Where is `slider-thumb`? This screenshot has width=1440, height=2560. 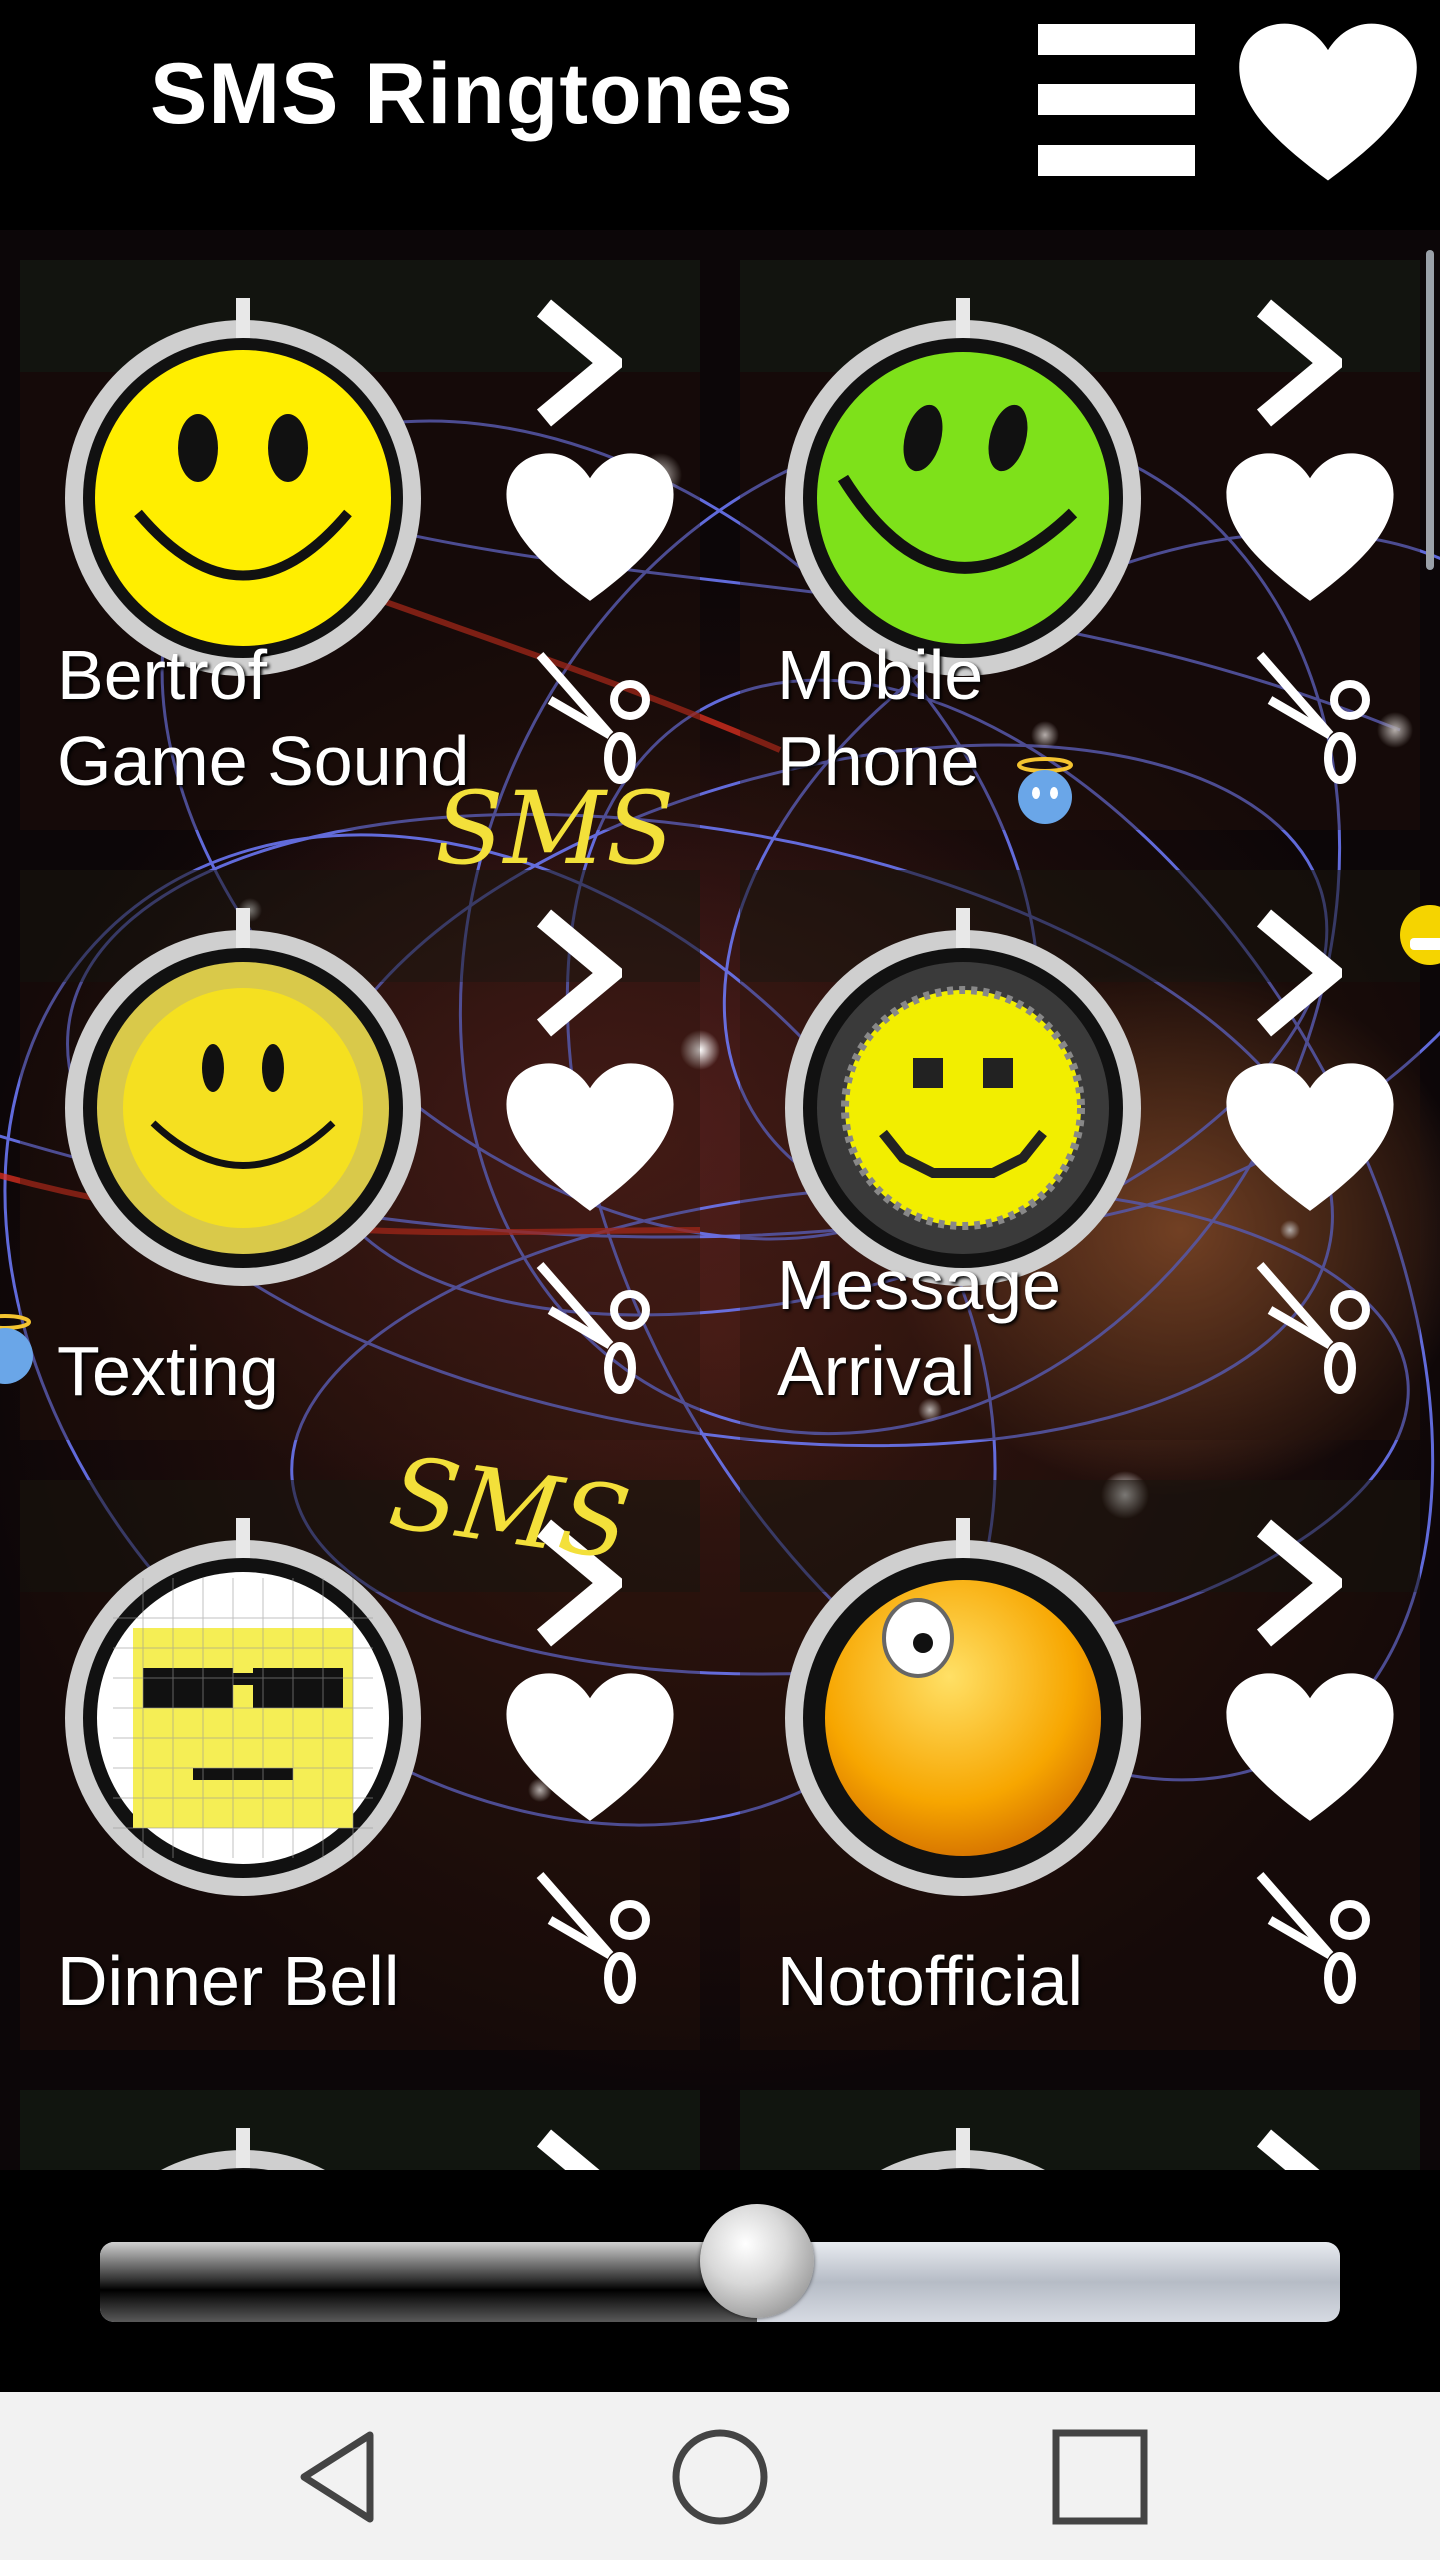
slider-thumb is located at coordinates (757, 2261).